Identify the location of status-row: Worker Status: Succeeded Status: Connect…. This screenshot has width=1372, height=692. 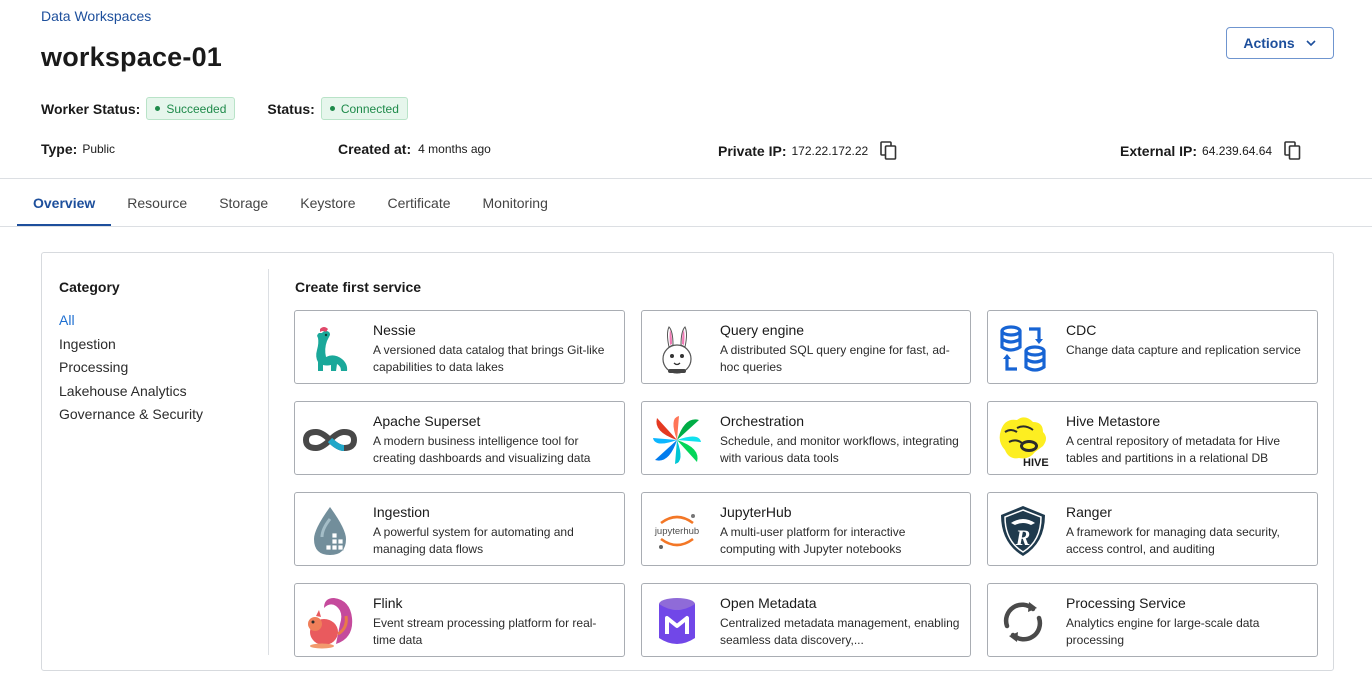
(224, 108).